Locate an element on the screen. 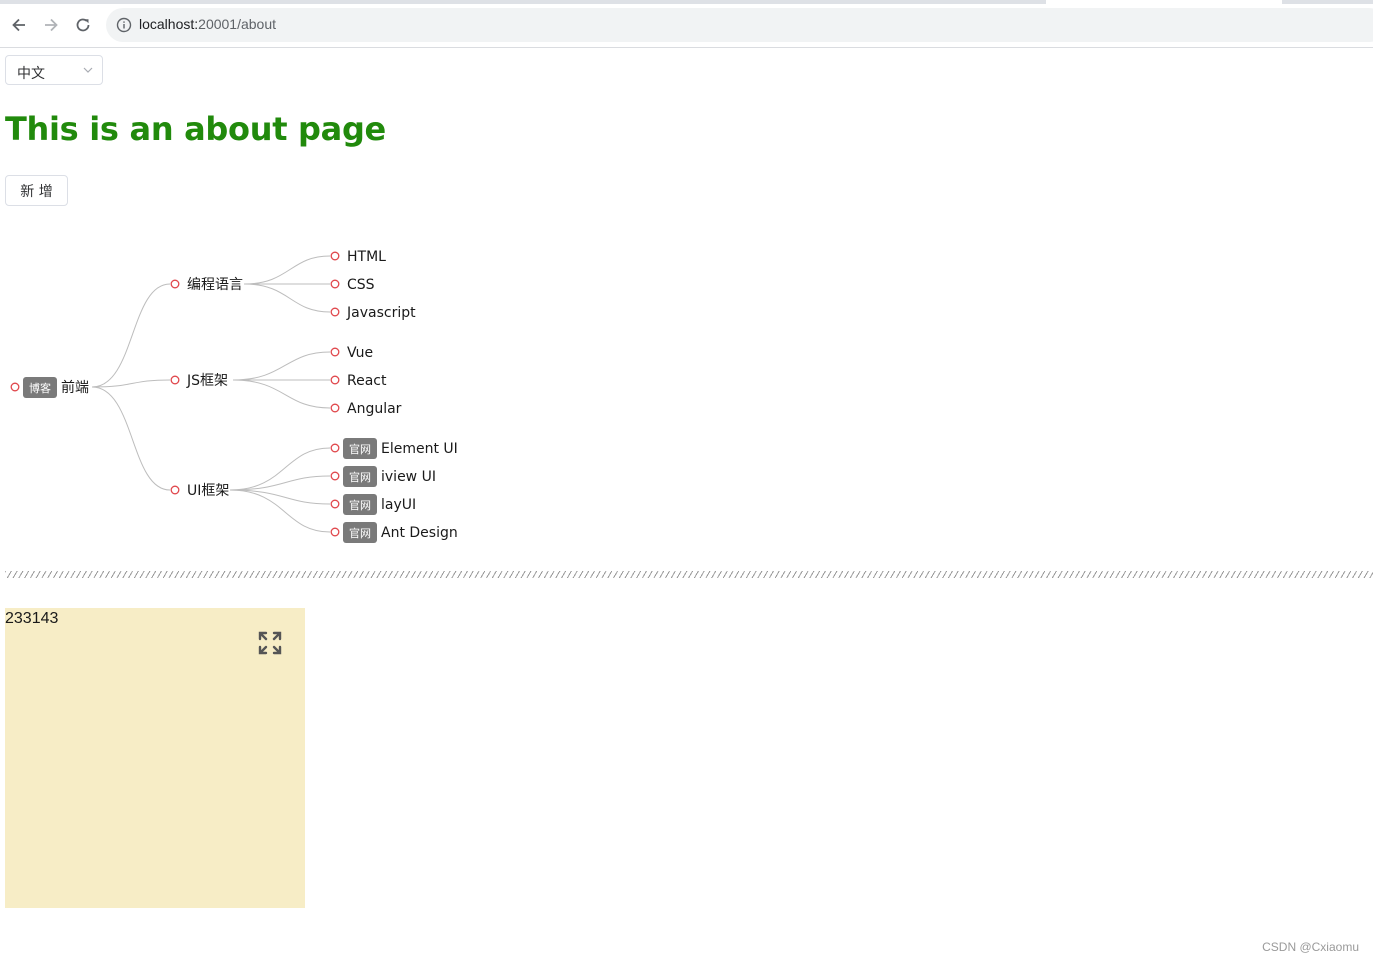 The width and height of the screenshot is (1373, 962). panel-value: 233143 is located at coordinates (32, 618).